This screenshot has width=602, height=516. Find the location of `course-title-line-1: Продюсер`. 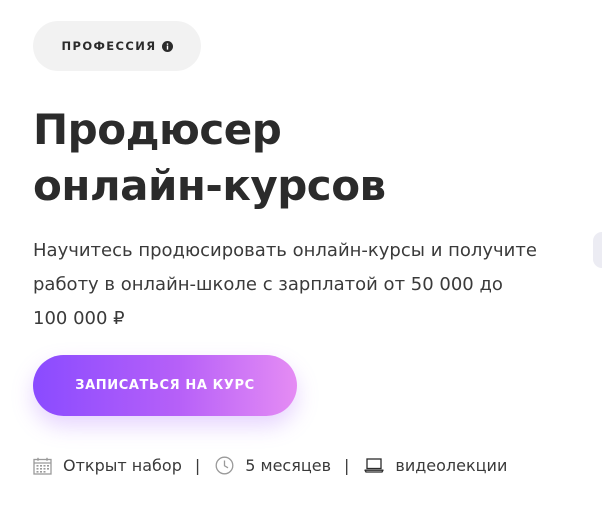

course-title-line-1: Продюсер is located at coordinates (157, 129).